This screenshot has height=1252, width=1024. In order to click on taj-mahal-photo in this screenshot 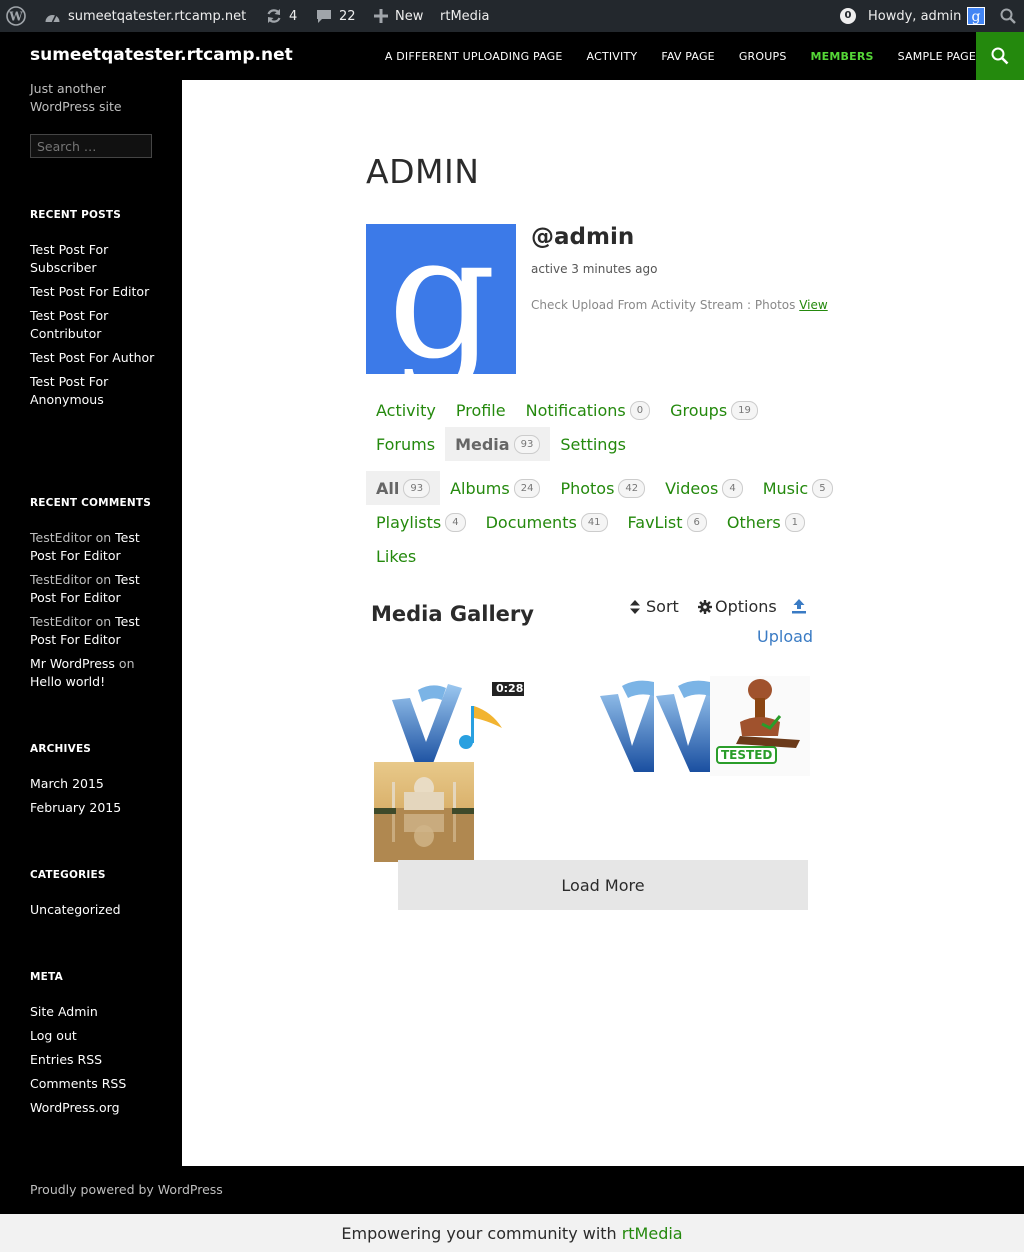, I will do `click(424, 812)`.